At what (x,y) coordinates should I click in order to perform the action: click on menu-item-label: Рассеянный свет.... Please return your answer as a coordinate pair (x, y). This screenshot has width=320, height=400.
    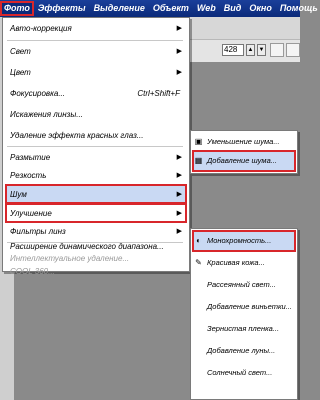
    Looking at the image, I should click on (241, 284).